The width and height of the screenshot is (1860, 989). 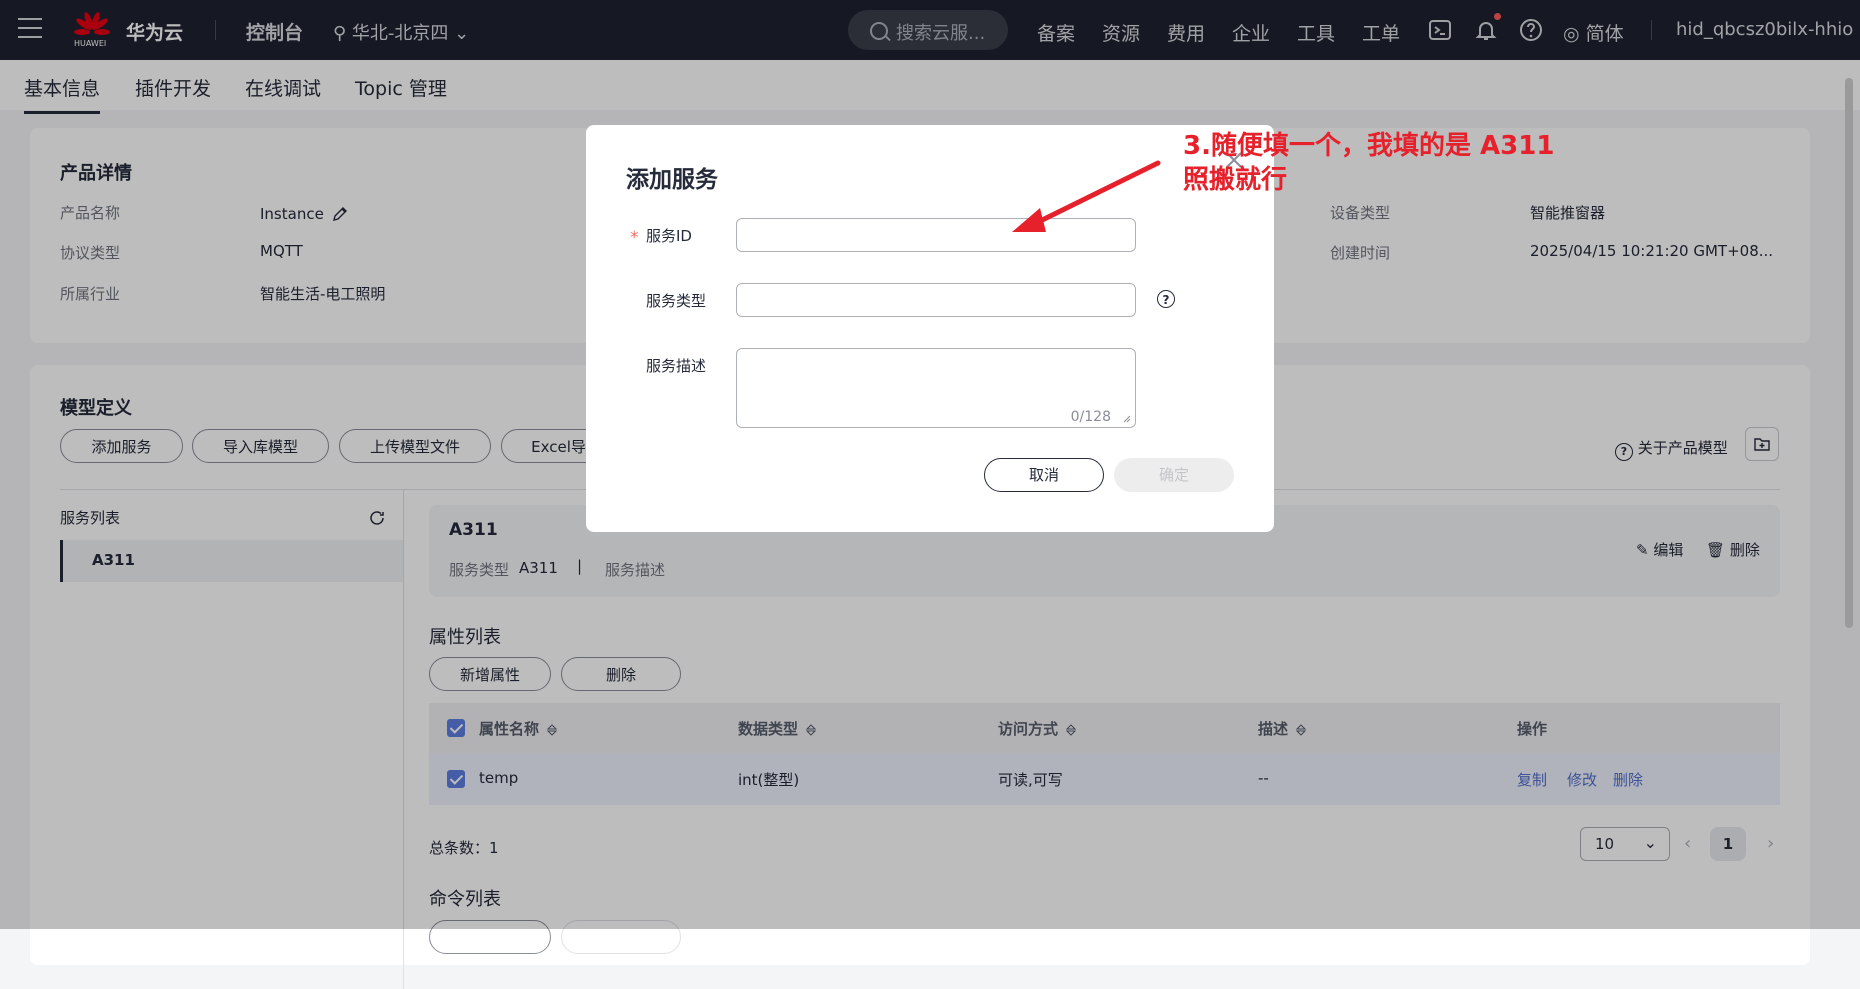 I want to click on service-type-input, so click(x=936, y=300).